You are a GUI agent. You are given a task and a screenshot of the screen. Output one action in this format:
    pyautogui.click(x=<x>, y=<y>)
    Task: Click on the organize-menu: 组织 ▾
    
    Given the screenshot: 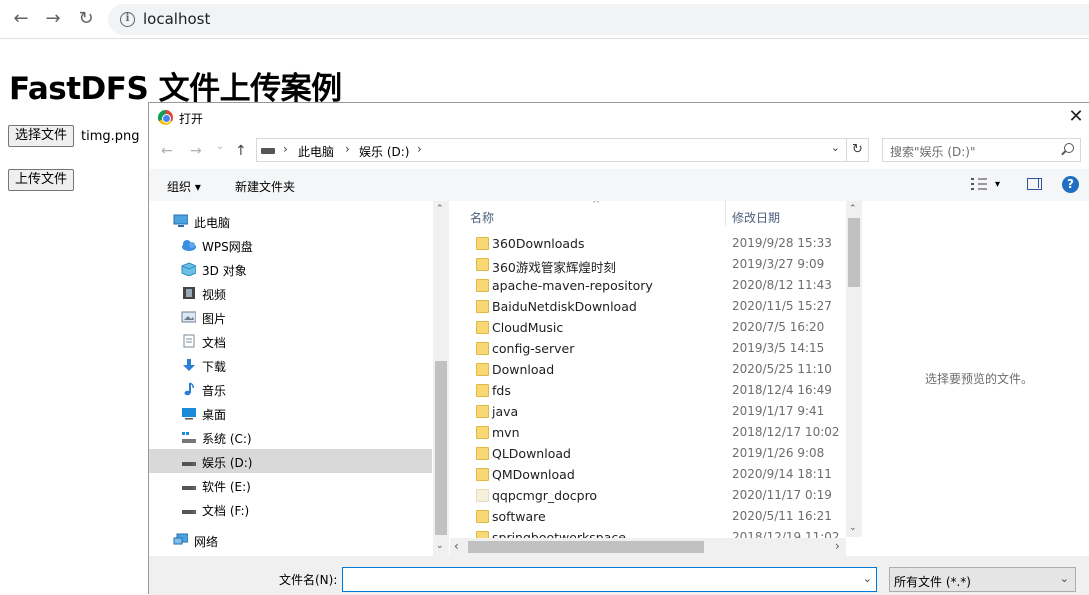 What is the action you would take?
    pyautogui.click(x=184, y=186)
    